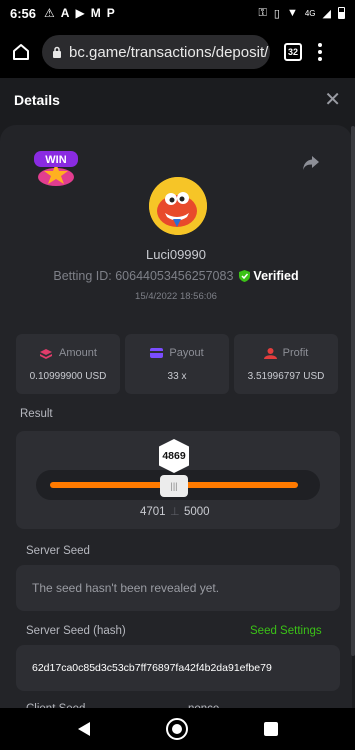 The width and height of the screenshot is (355, 750). Describe the element at coordinates (293, 52) in the screenshot. I see `tabs-button: 32` at that location.